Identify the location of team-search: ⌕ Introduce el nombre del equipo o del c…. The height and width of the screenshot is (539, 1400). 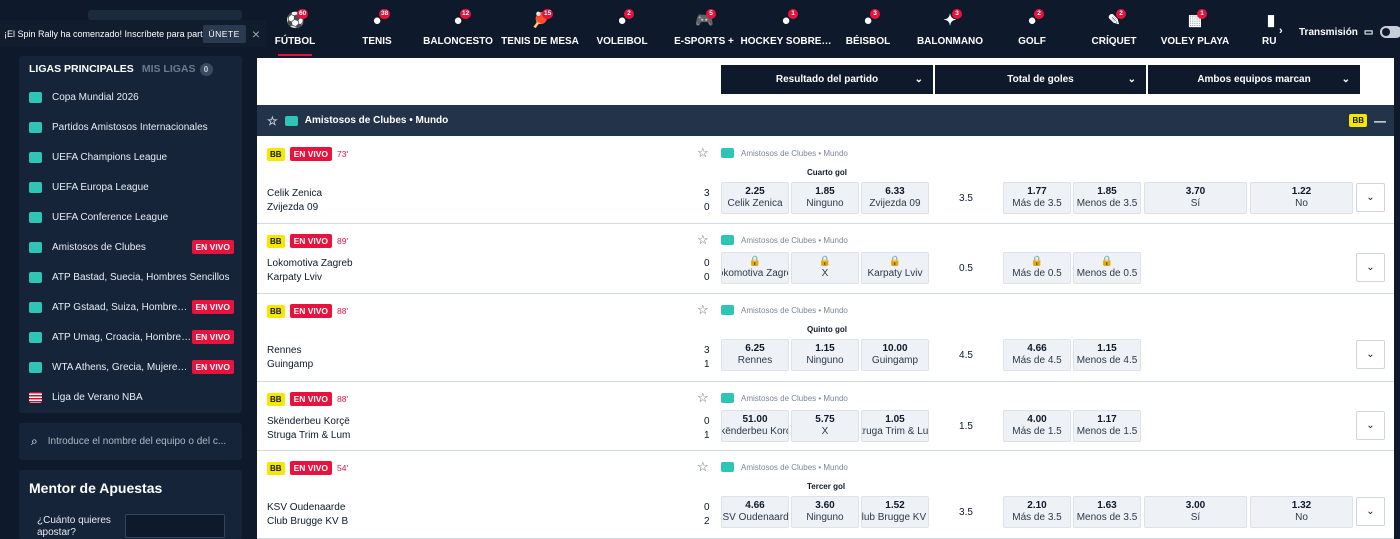
(130, 441).